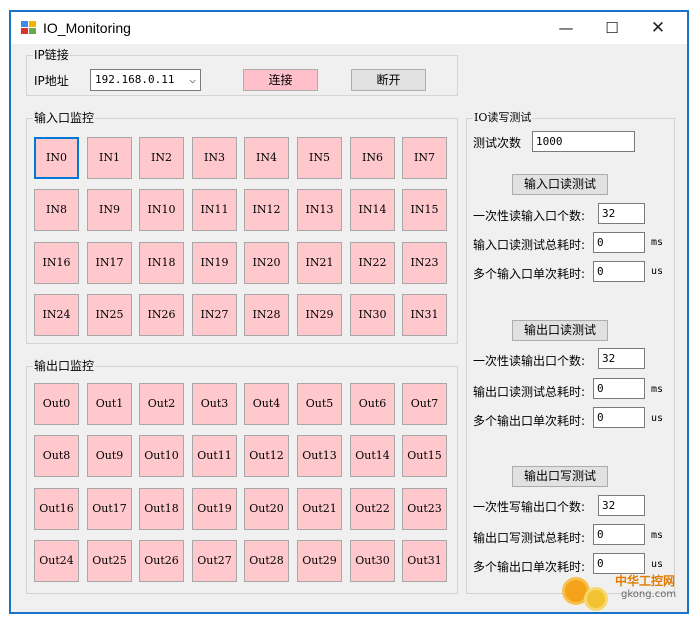 This screenshot has height=626, width=696. What do you see at coordinates (657, 564) in the screenshot?
I see `output-write-single-unit: us` at bounding box center [657, 564].